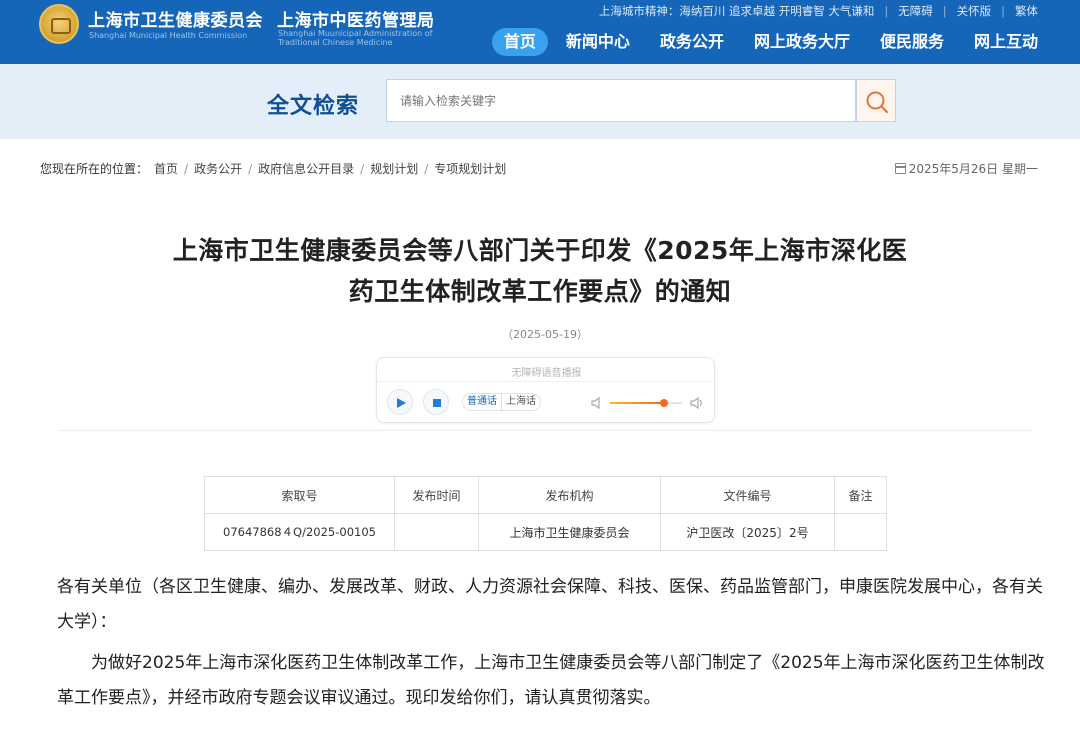 The width and height of the screenshot is (1080, 741). I want to click on search-button, so click(876, 100).